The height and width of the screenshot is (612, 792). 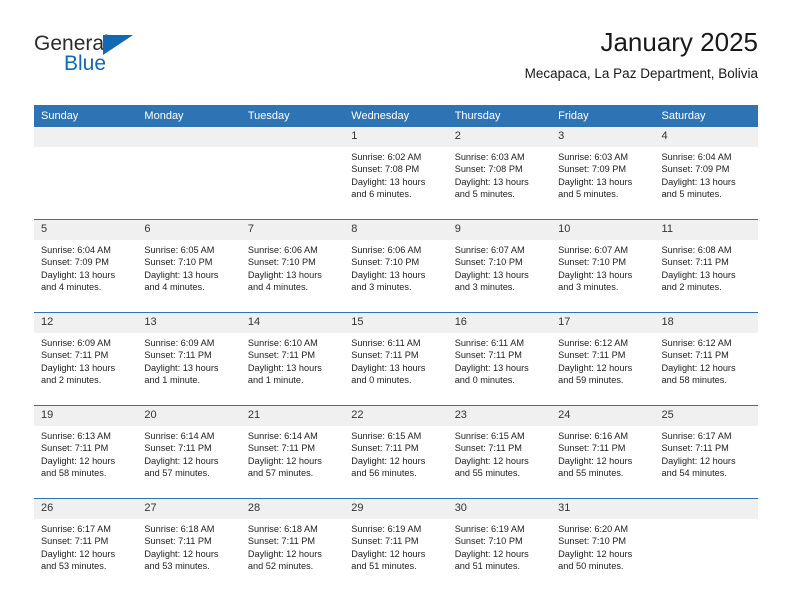 What do you see at coordinates (292, 230) in the screenshot?
I see `day-number: 7` at bounding box center [292, 230].